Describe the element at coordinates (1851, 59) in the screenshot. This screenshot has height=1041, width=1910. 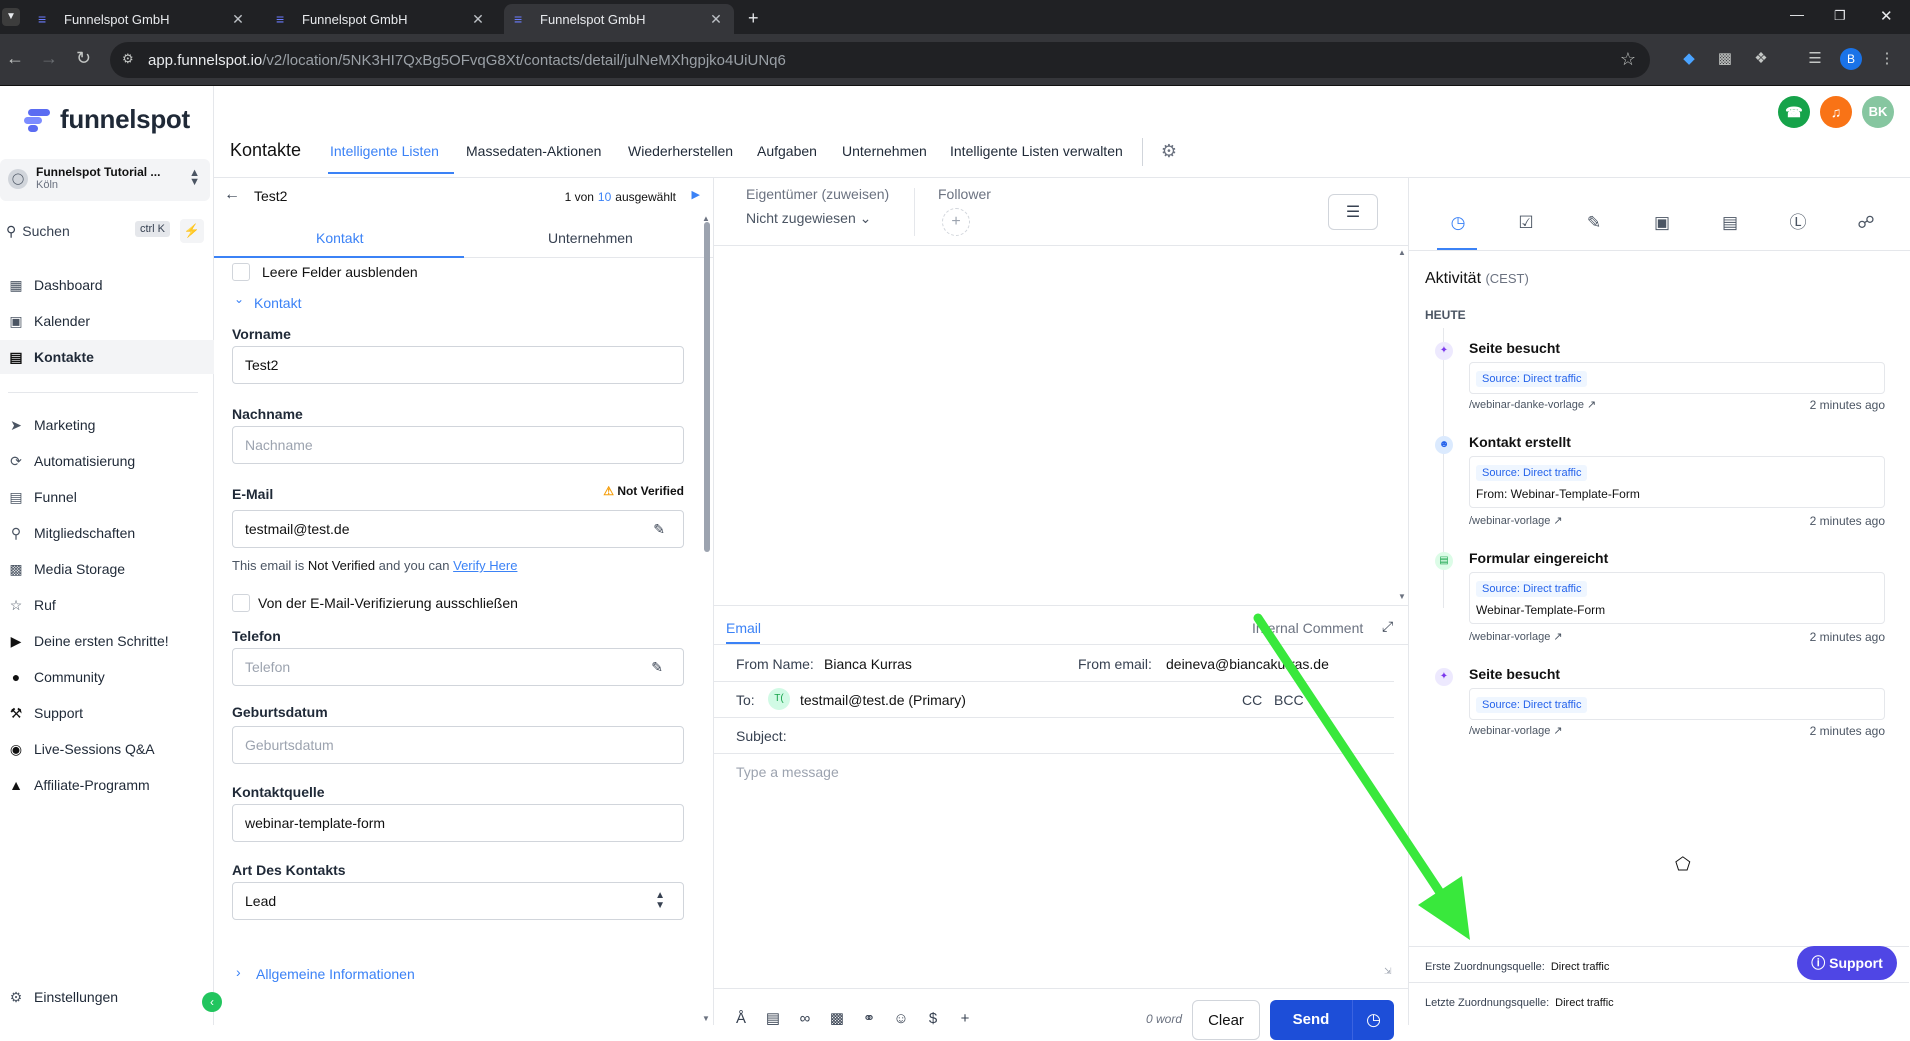
I see `profile-avatar: B` at that location.